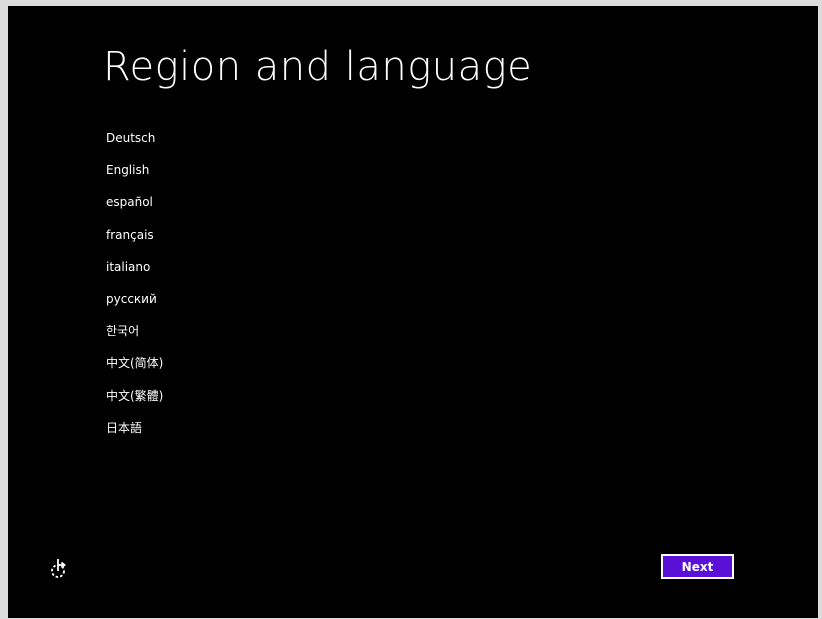  I want to click on ease-of-access-icon-graphic, so click(58, 568).